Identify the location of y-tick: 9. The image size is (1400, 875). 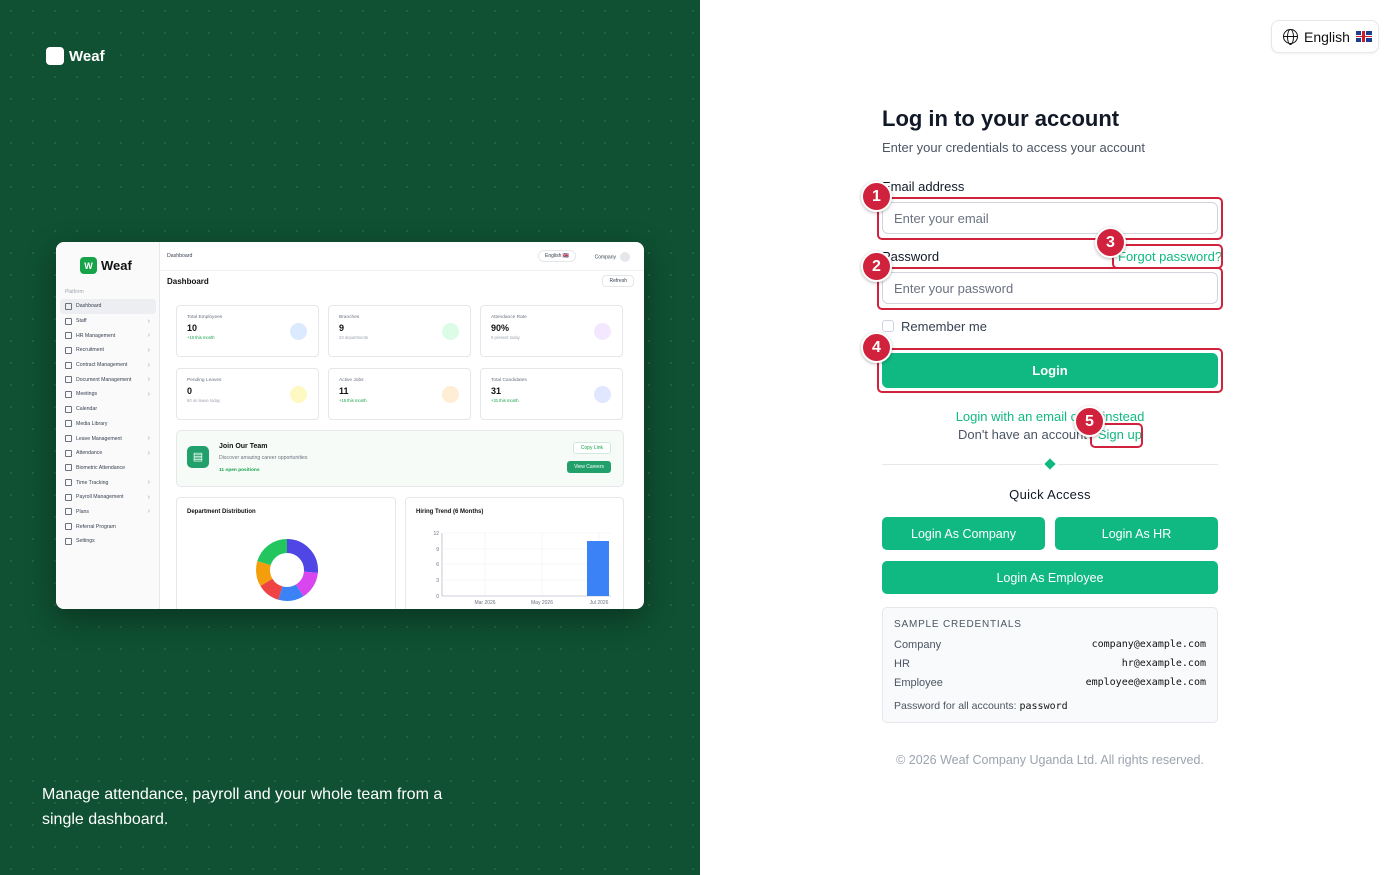
(437, 550).